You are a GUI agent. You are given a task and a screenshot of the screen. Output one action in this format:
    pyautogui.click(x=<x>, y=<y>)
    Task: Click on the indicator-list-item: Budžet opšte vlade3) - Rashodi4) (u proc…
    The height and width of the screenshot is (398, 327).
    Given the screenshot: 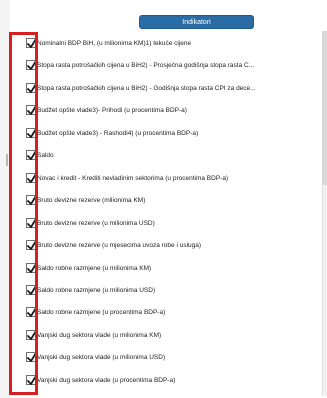 What is the action you would take?
    pyautogui.click(x=165, y=135)
    